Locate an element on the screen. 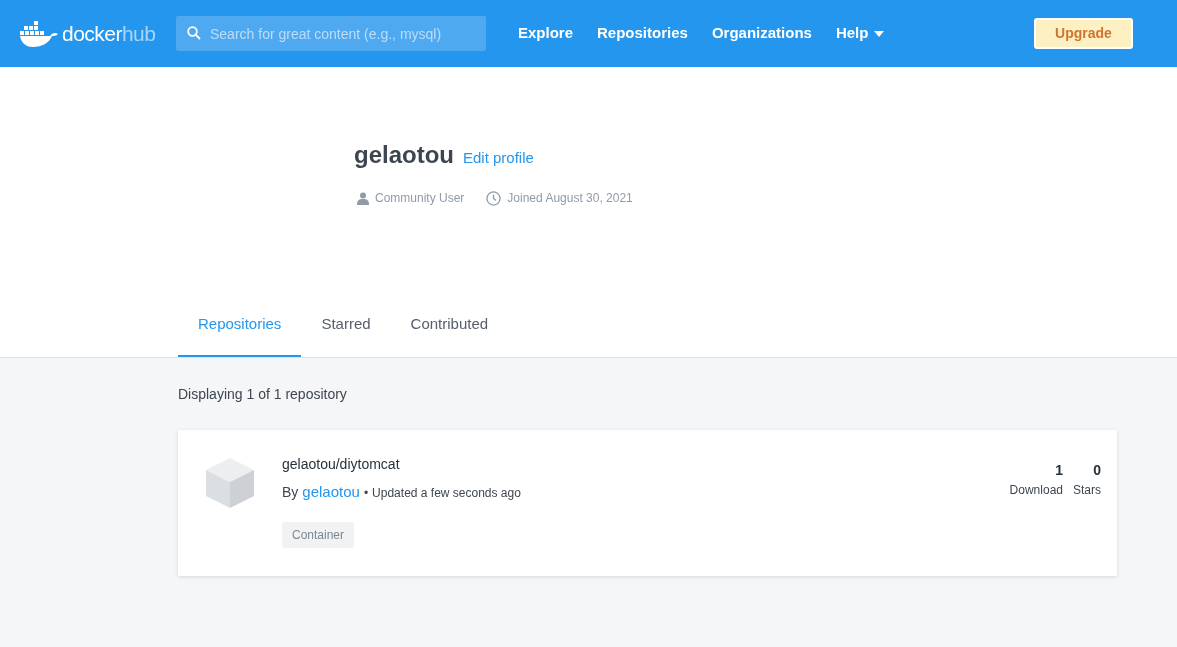 This screenshot has height=647, width=1177. username-heading: gelaotou is located at coordinates (404, 155).